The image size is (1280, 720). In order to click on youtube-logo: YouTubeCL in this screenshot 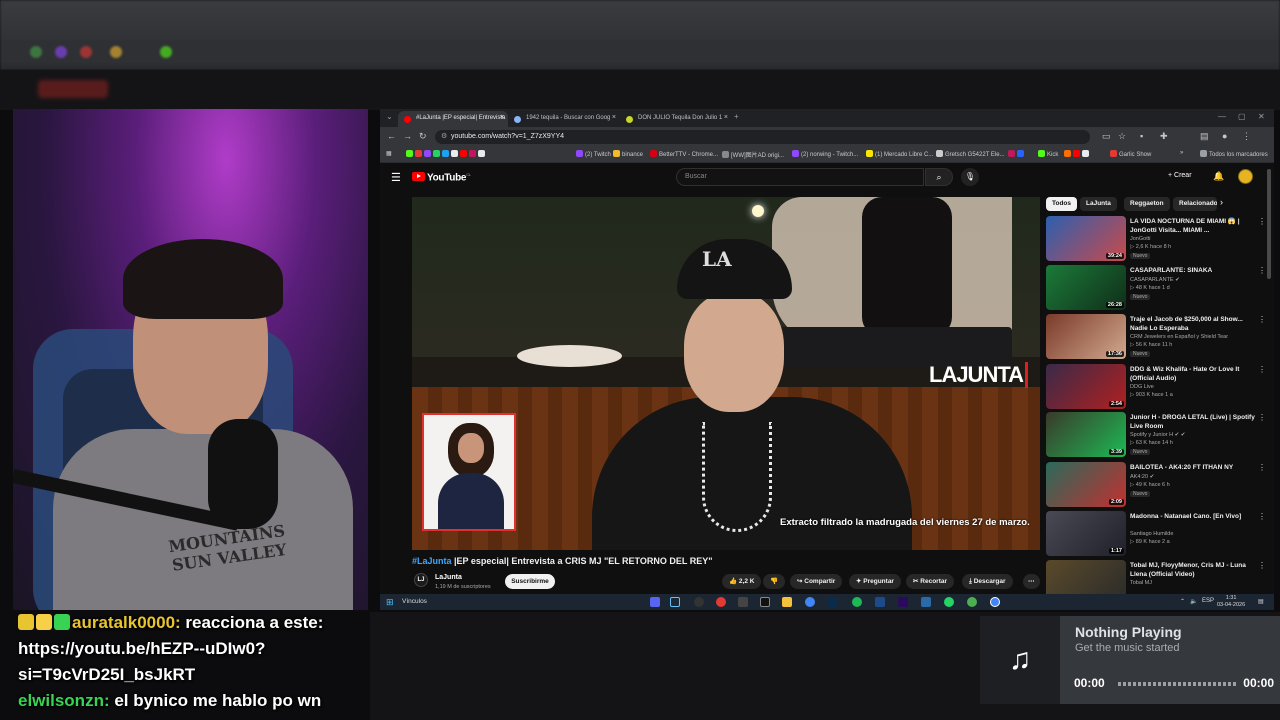, I will do `click(441, 177)`.